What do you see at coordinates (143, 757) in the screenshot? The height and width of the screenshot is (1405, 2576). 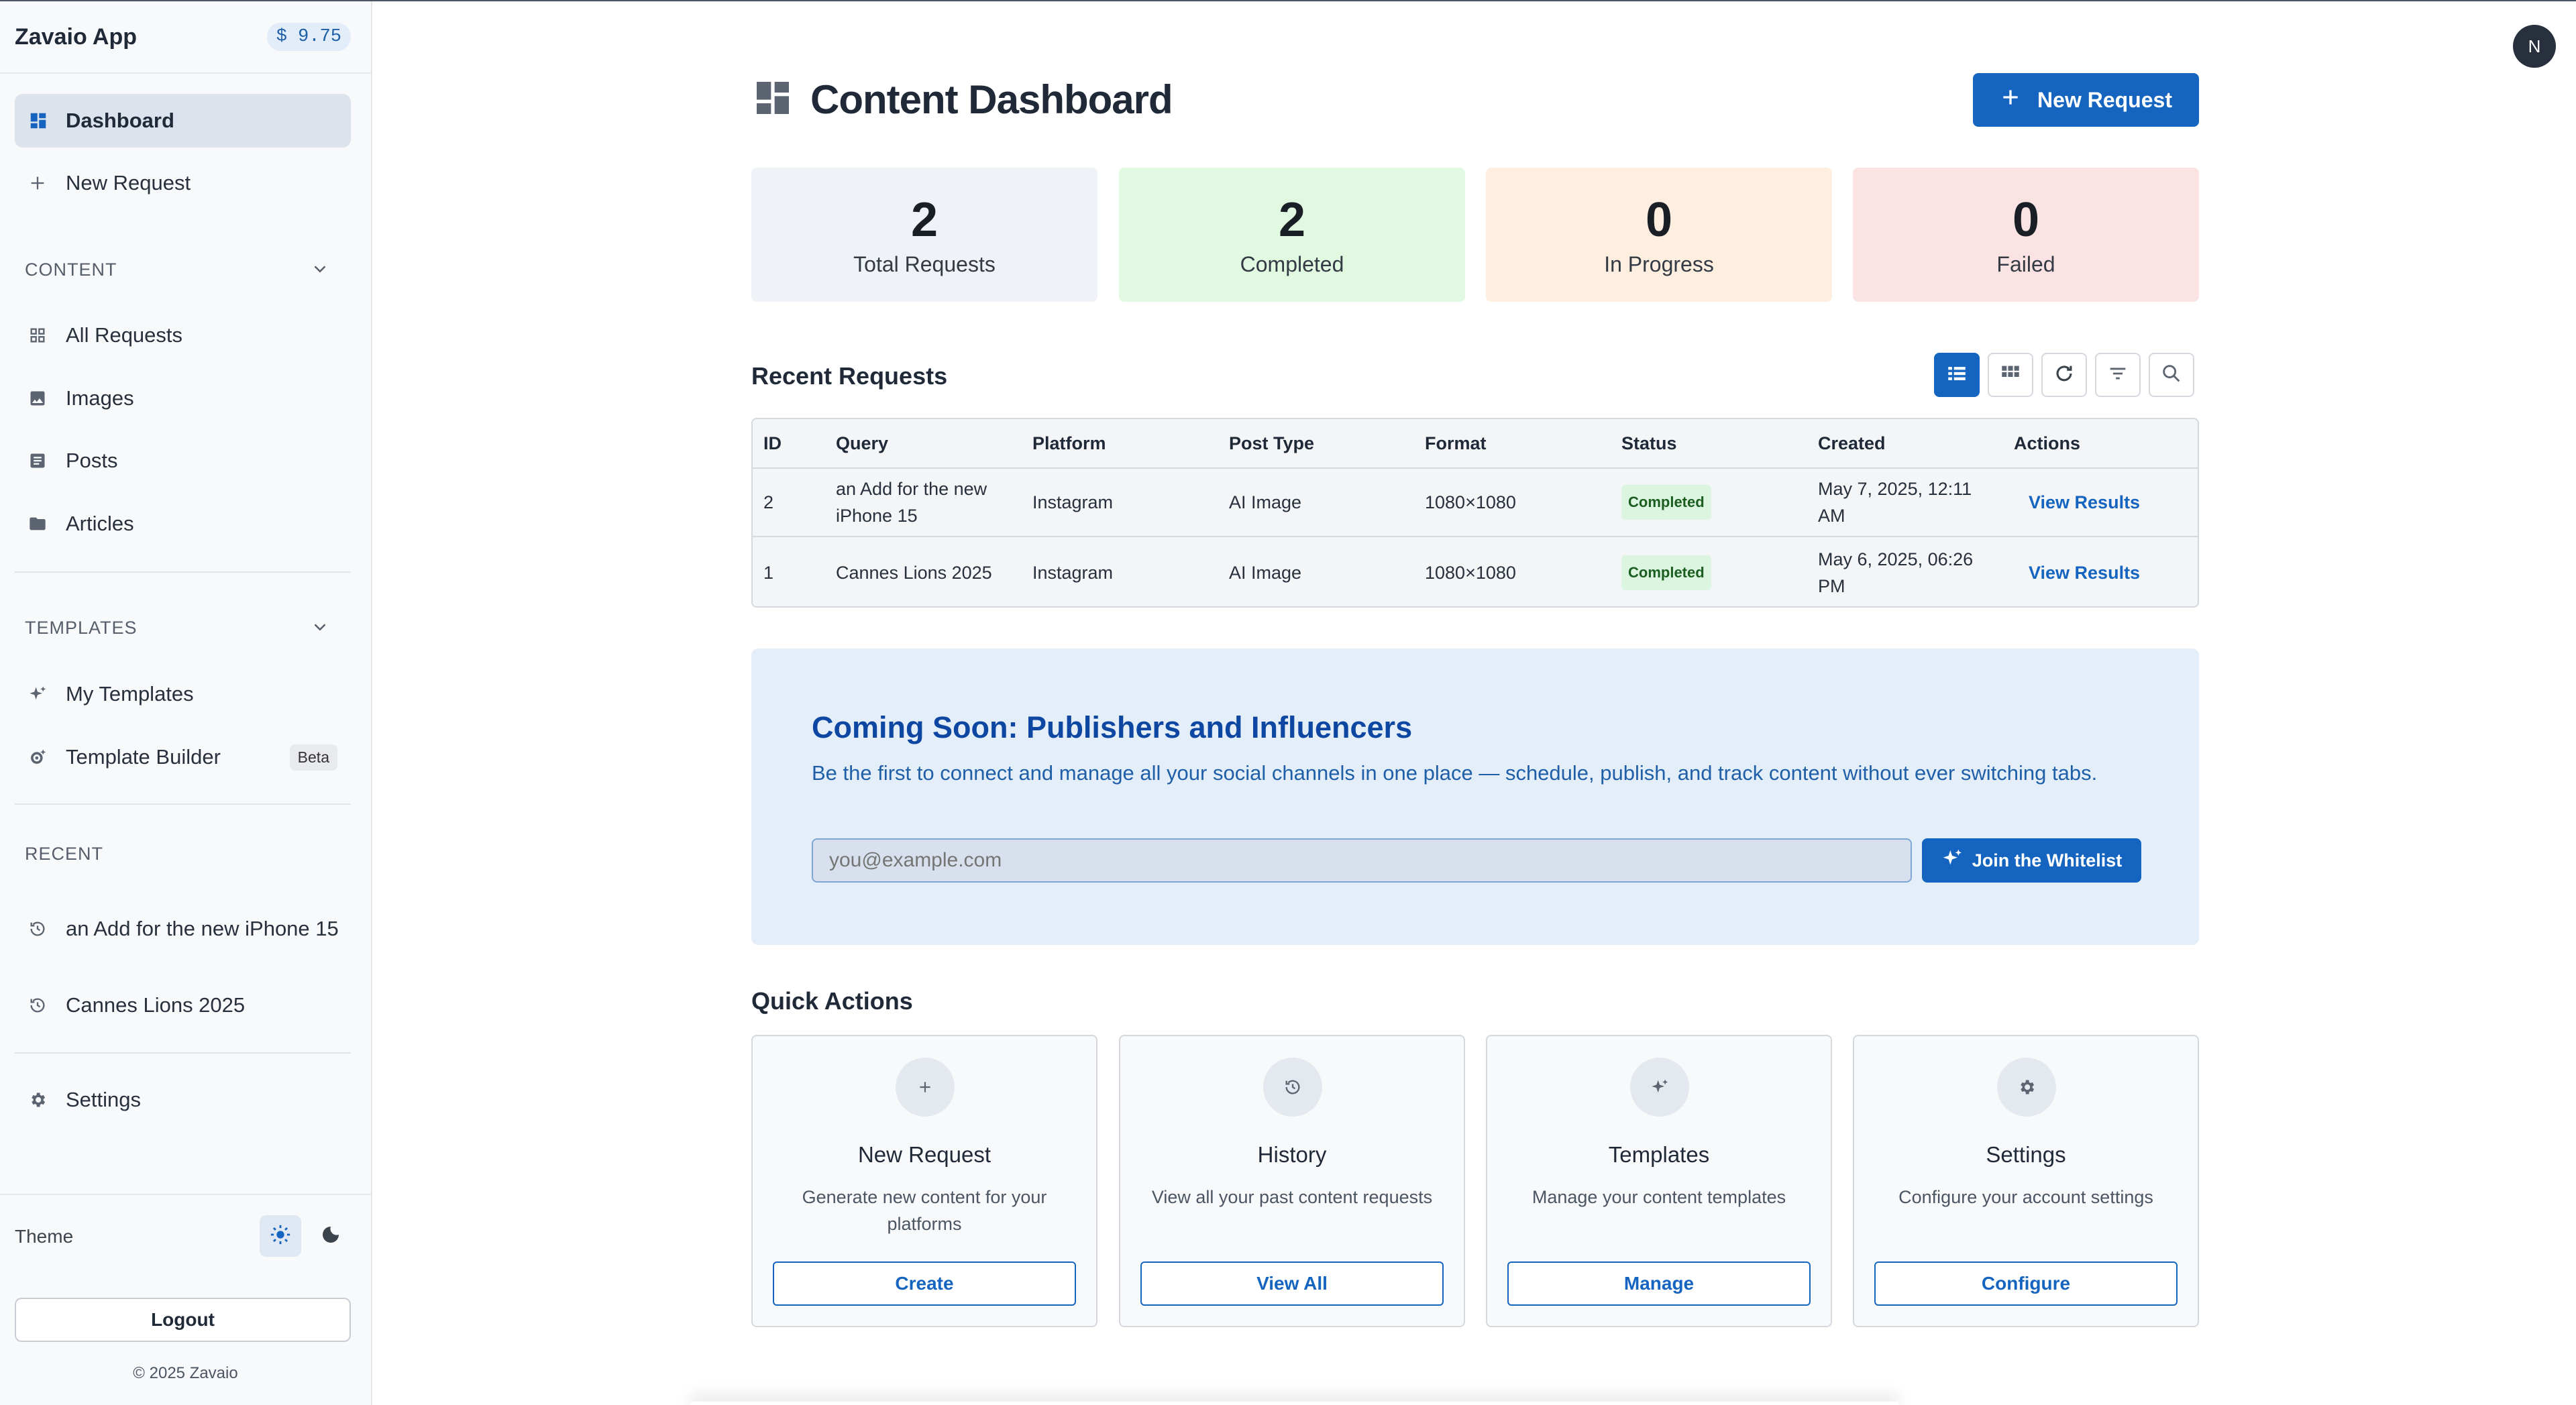 I see `sidebar-item-label: Template Builder` at bounding box center [143, 757].